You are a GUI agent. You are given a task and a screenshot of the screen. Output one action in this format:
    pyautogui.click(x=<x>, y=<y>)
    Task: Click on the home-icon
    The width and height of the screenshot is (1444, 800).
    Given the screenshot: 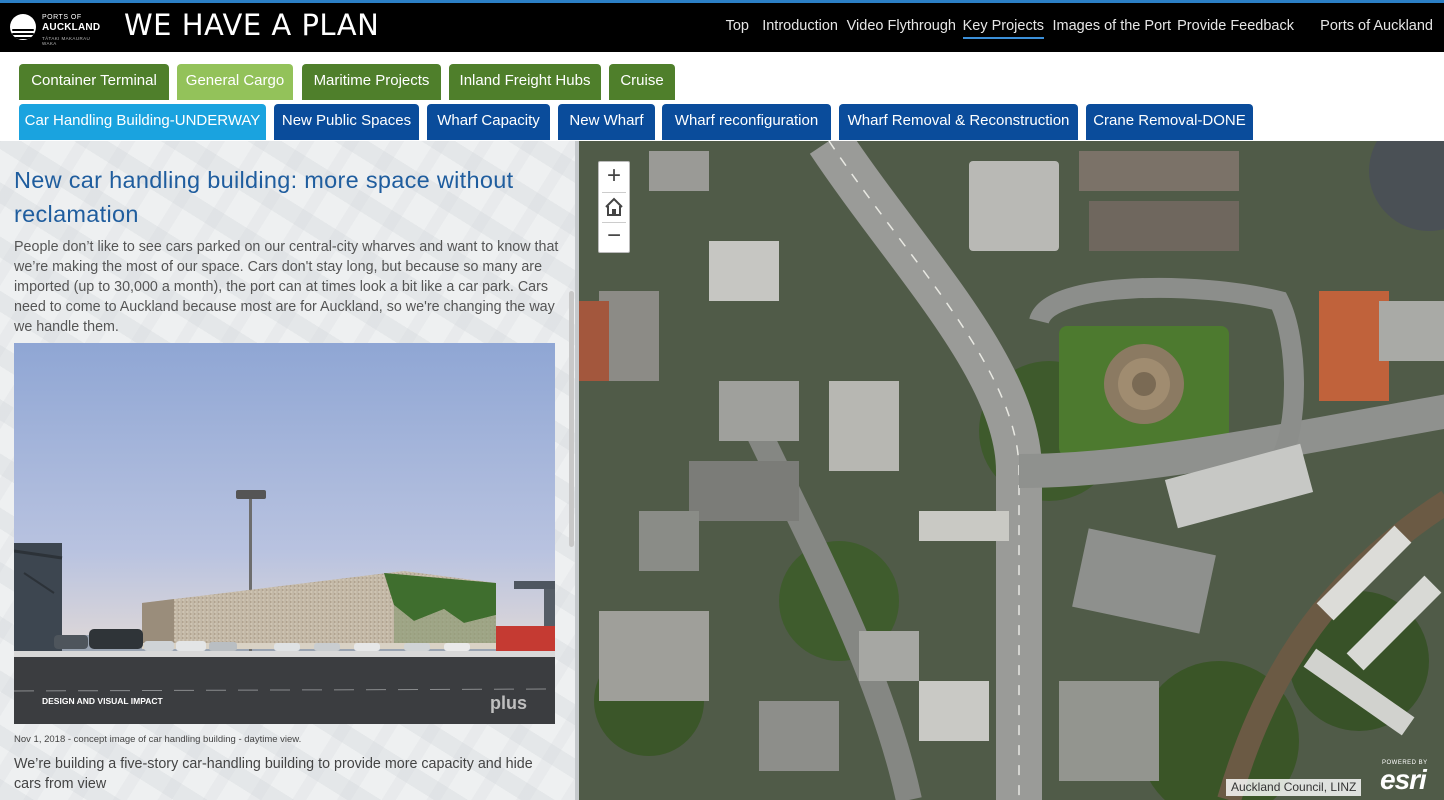 What is the action you would take?
    pyautogui.click(x=614, y=206)
    